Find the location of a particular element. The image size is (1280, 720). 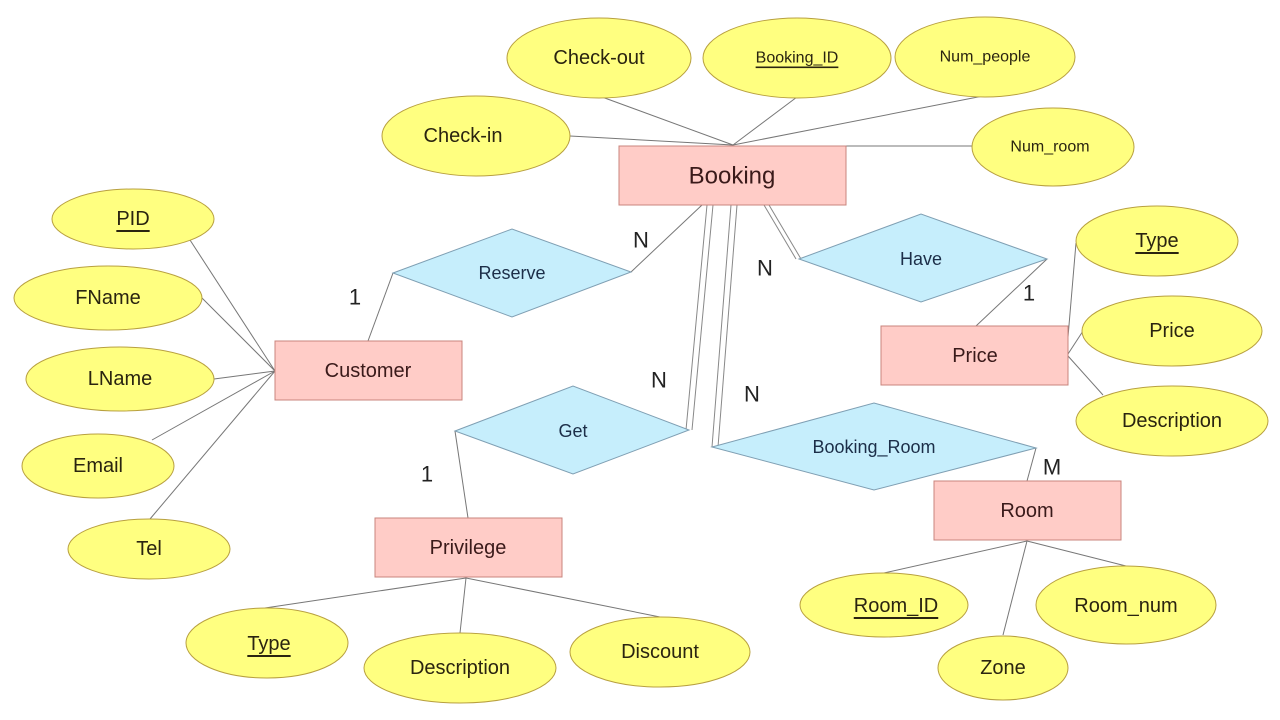

relationship-label: Reserve is located at coordinates (511, 273).